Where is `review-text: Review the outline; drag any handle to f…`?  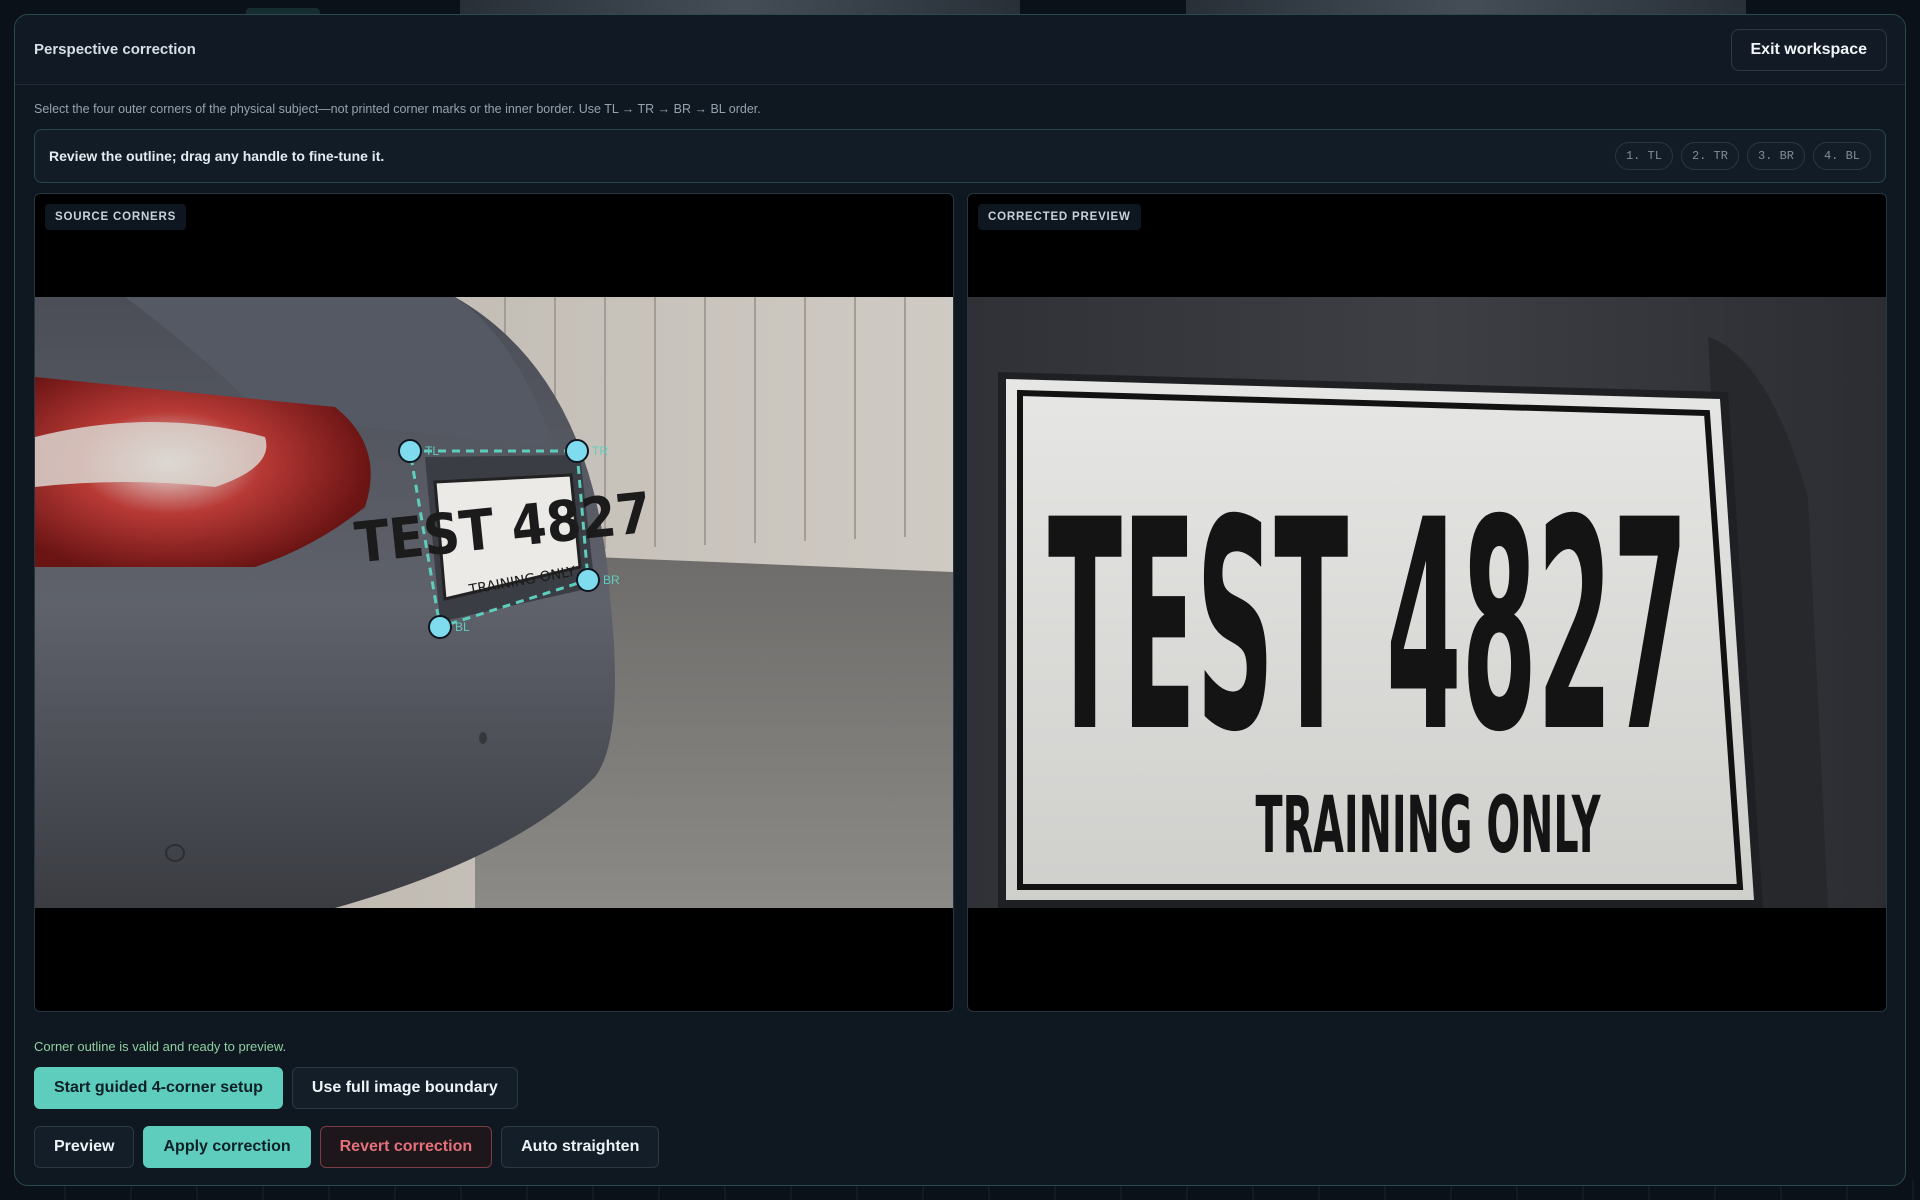
review-text: Review the outline; drag any handle to f… is located at coordinates (217, 156).